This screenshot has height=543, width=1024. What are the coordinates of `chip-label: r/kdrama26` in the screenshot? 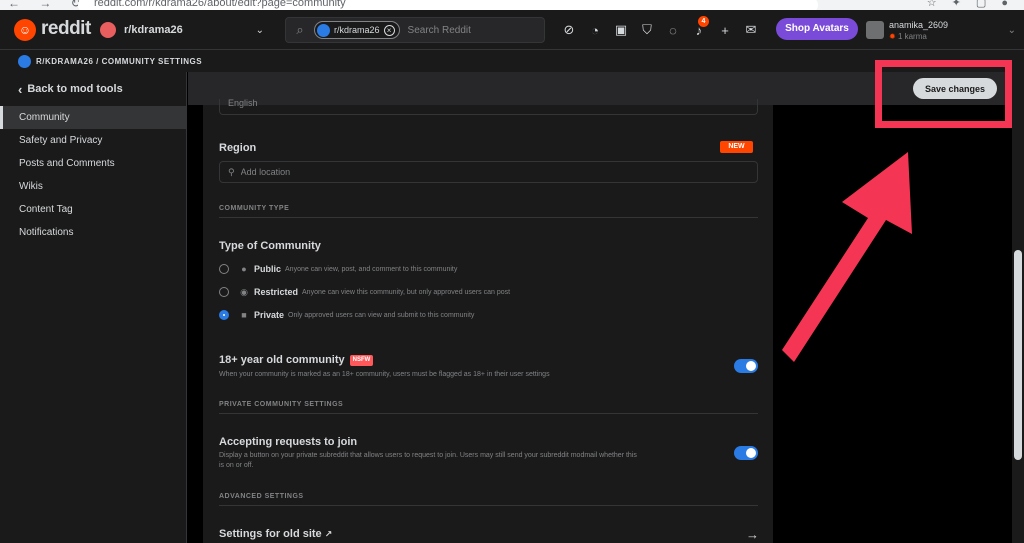 It's located at (357, 30).